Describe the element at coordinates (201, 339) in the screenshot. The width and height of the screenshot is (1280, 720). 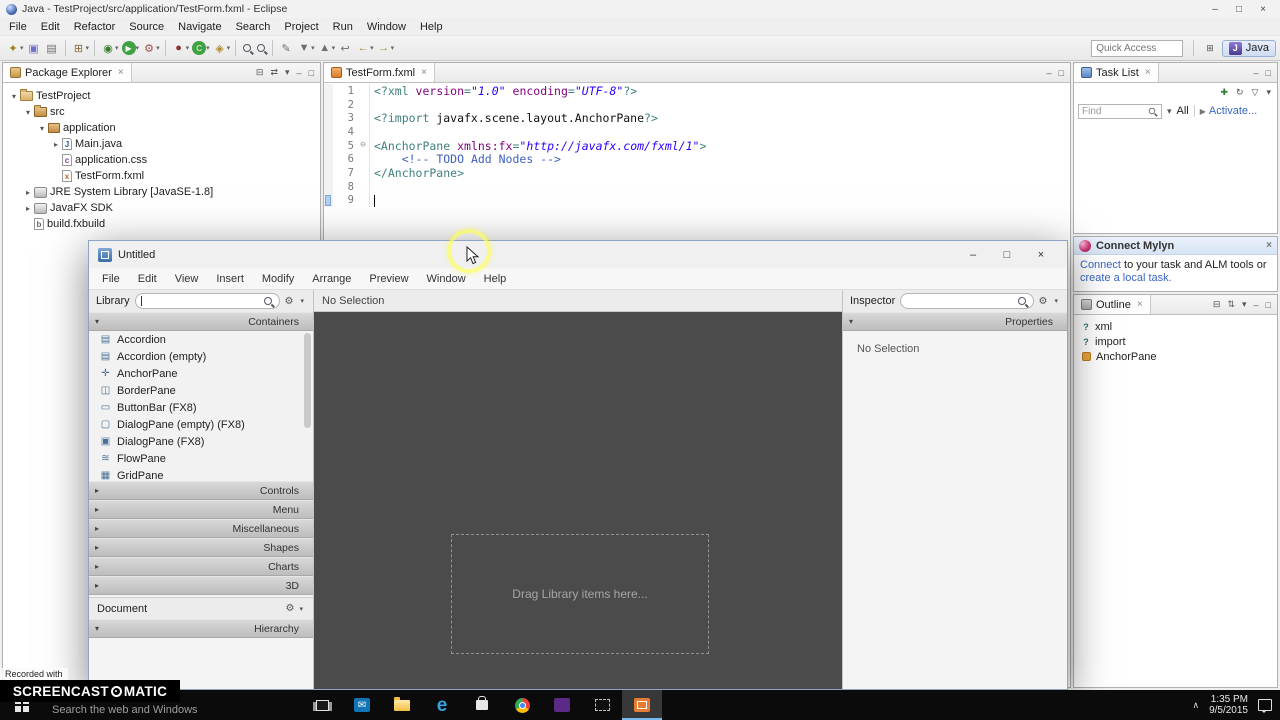
I see `library-item: ▤ Accordion` at that location.